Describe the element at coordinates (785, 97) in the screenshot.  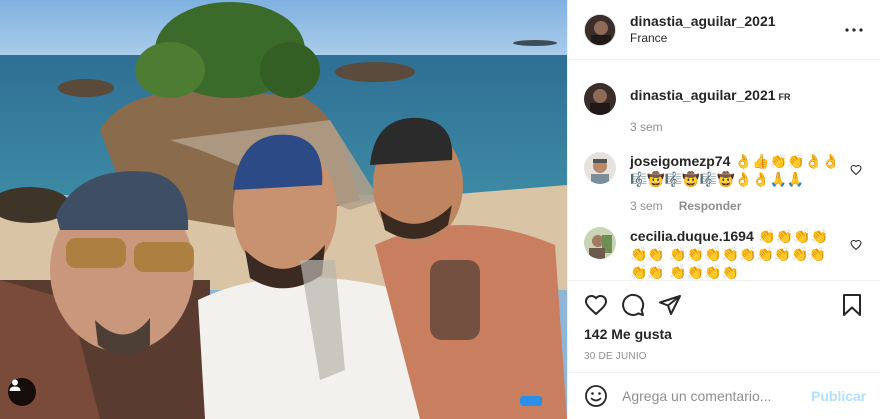
I see `caption-translate-badge: FR` at that location.